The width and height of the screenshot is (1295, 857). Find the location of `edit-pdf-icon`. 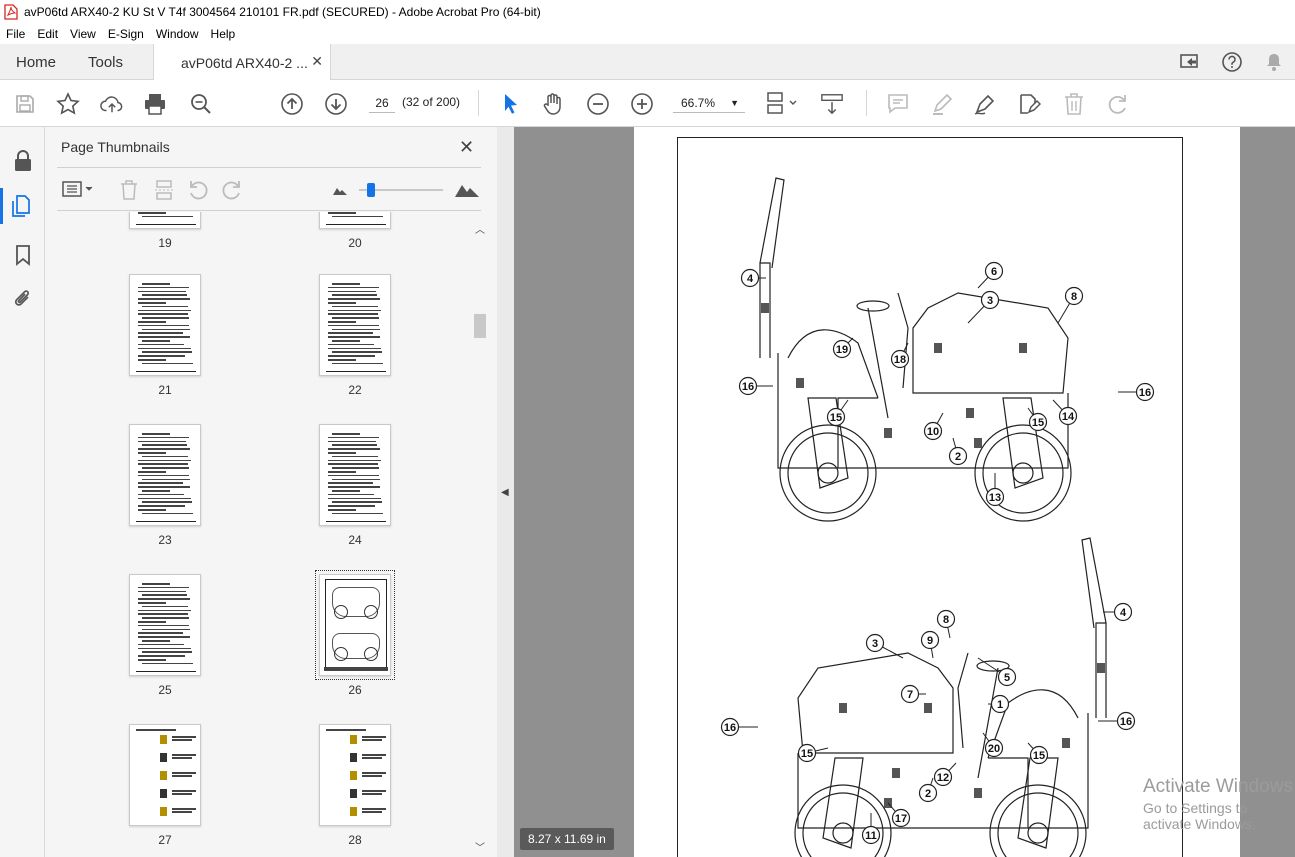

edit-pdf-icon is located at coordinates (1029, 104).